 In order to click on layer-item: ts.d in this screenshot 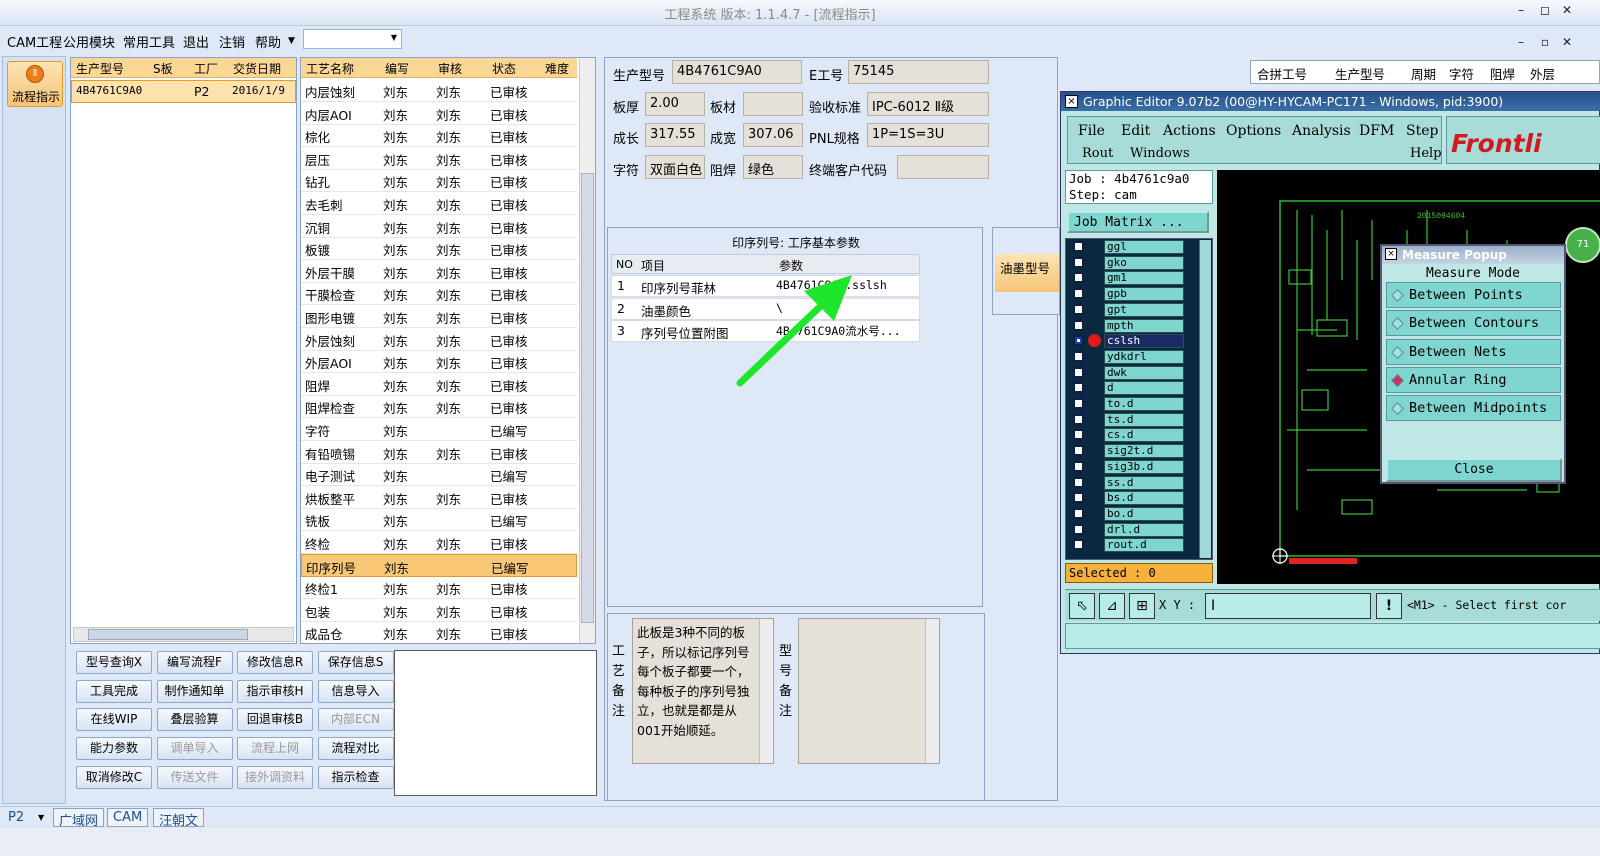, I will do `click(1144, 419)`.